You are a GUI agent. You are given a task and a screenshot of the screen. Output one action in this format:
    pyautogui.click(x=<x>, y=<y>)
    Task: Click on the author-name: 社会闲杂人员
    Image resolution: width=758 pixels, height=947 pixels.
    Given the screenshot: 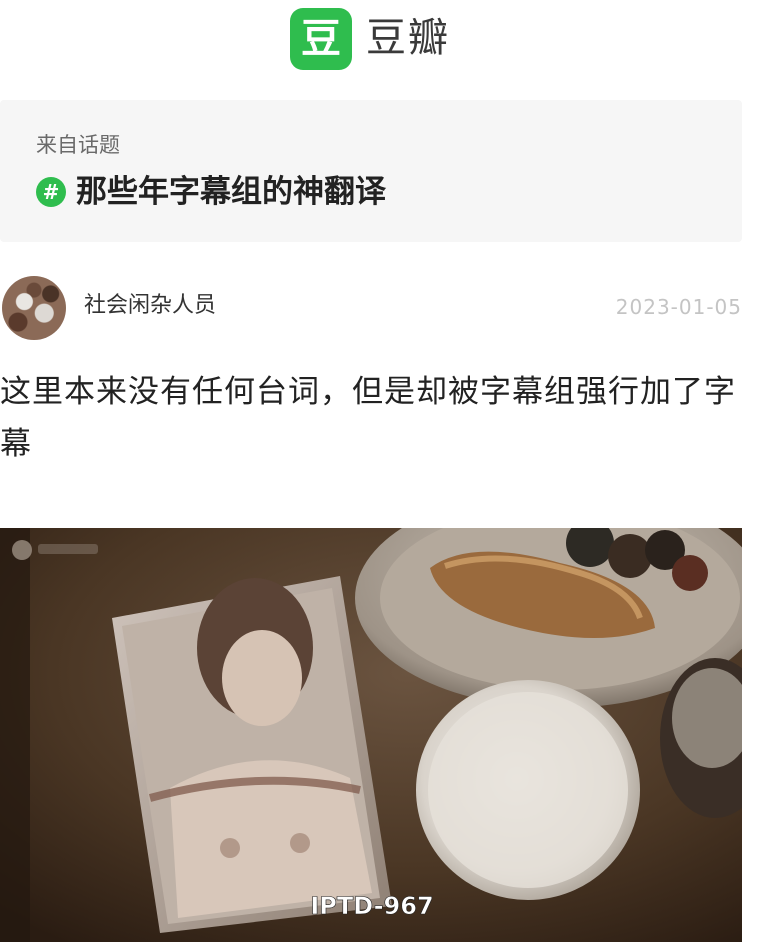 What is the action you would take?
    pyautogui.click(x=150, y=306)
    